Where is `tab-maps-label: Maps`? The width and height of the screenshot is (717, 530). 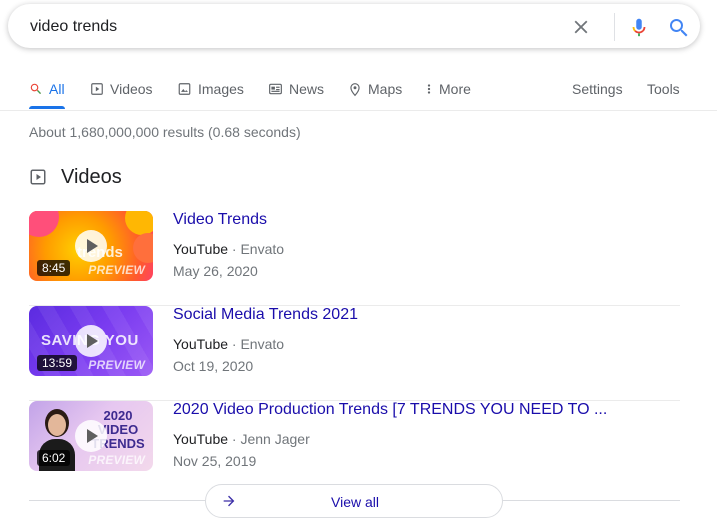
tab-maps-label: Maps is located at coordinates (385, 89).